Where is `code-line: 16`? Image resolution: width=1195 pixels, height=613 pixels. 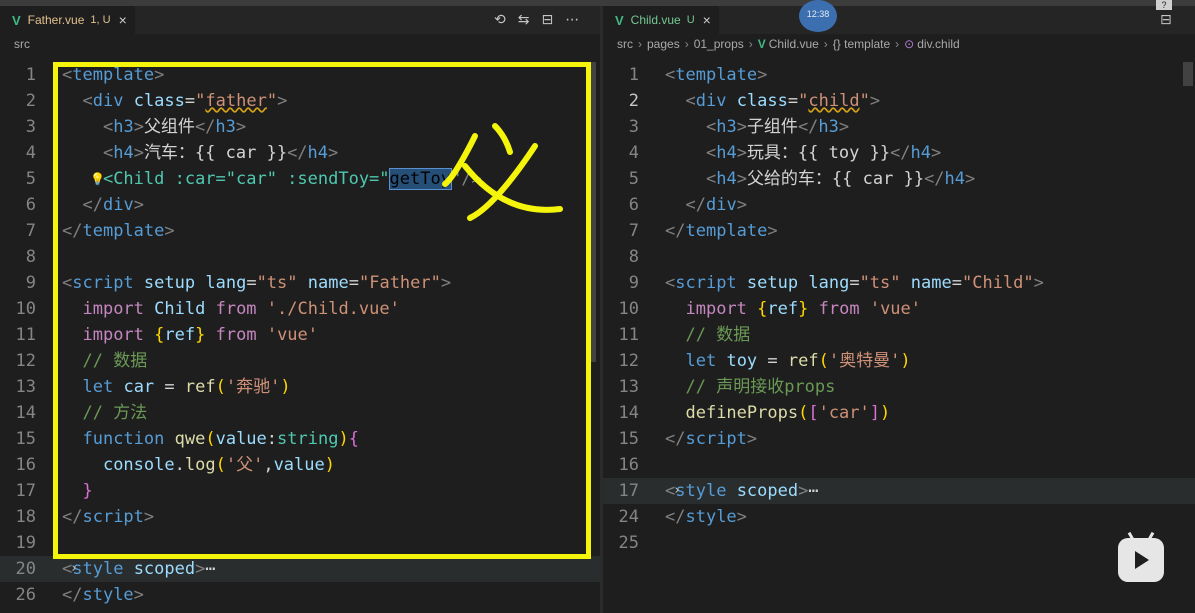 code-line: 16 is located at coordinates (899, 465).